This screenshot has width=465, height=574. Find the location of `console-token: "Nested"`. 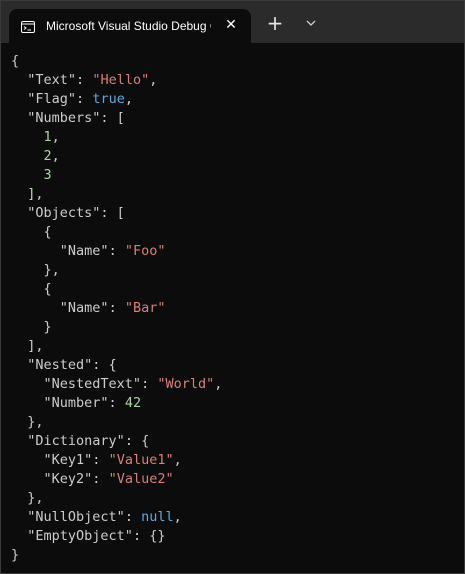

console-token: "Nested" is located at coordinates (60, 365).